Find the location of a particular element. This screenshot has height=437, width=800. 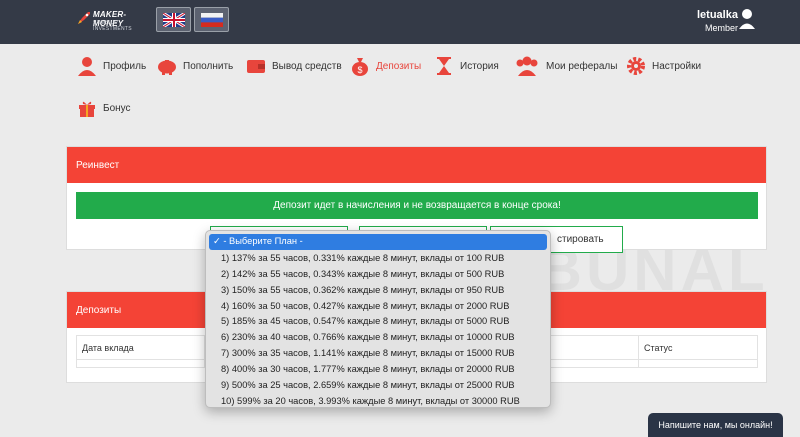

nav-withdraw: Вывод средств is located at coordinates (293, 66).